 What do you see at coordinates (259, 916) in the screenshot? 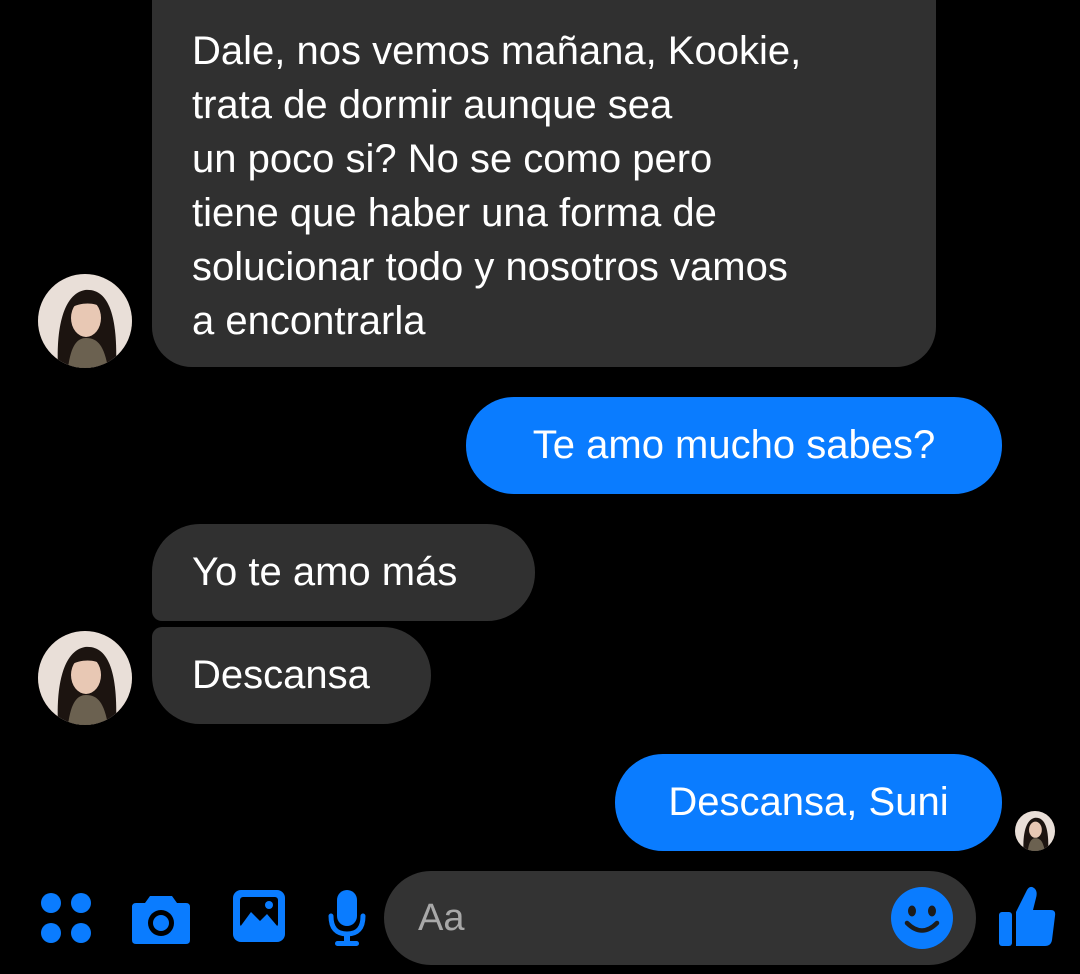
I see `gallery-icon` at bounding box center [259, 916].